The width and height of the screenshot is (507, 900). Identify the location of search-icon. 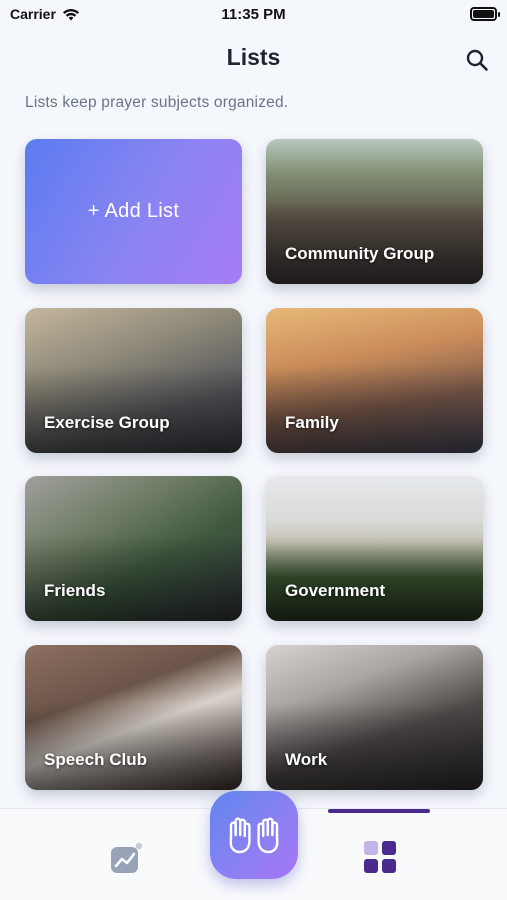
(477, 60).